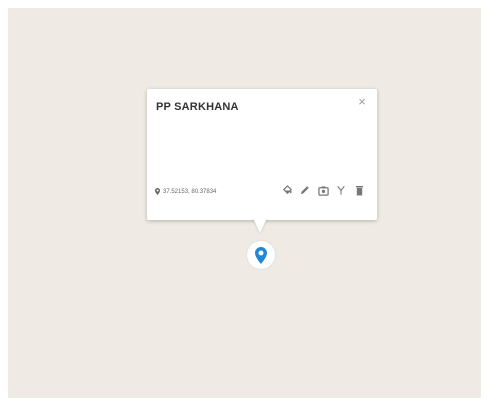  I want to click on popup-actions, so click(323, 190).